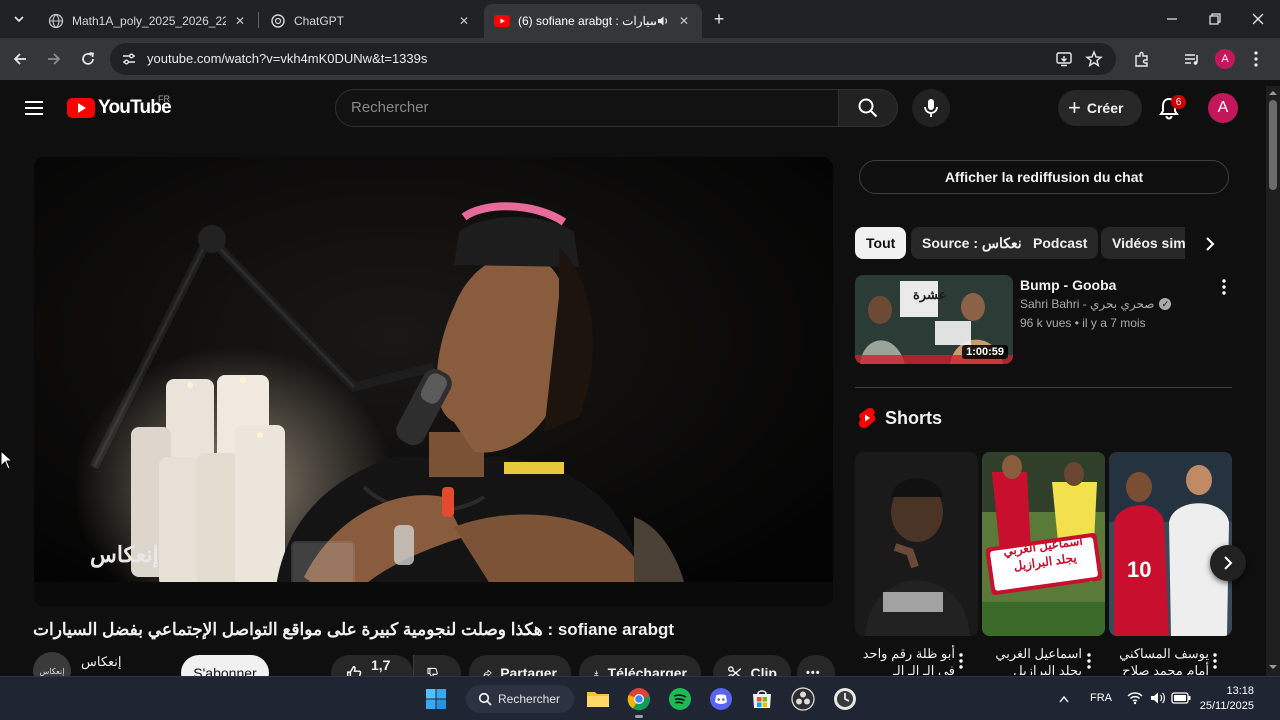  I want to click on browser-tab-youtube: (6) sofiane arabgt : السيارات ✕, so click(593, 21).